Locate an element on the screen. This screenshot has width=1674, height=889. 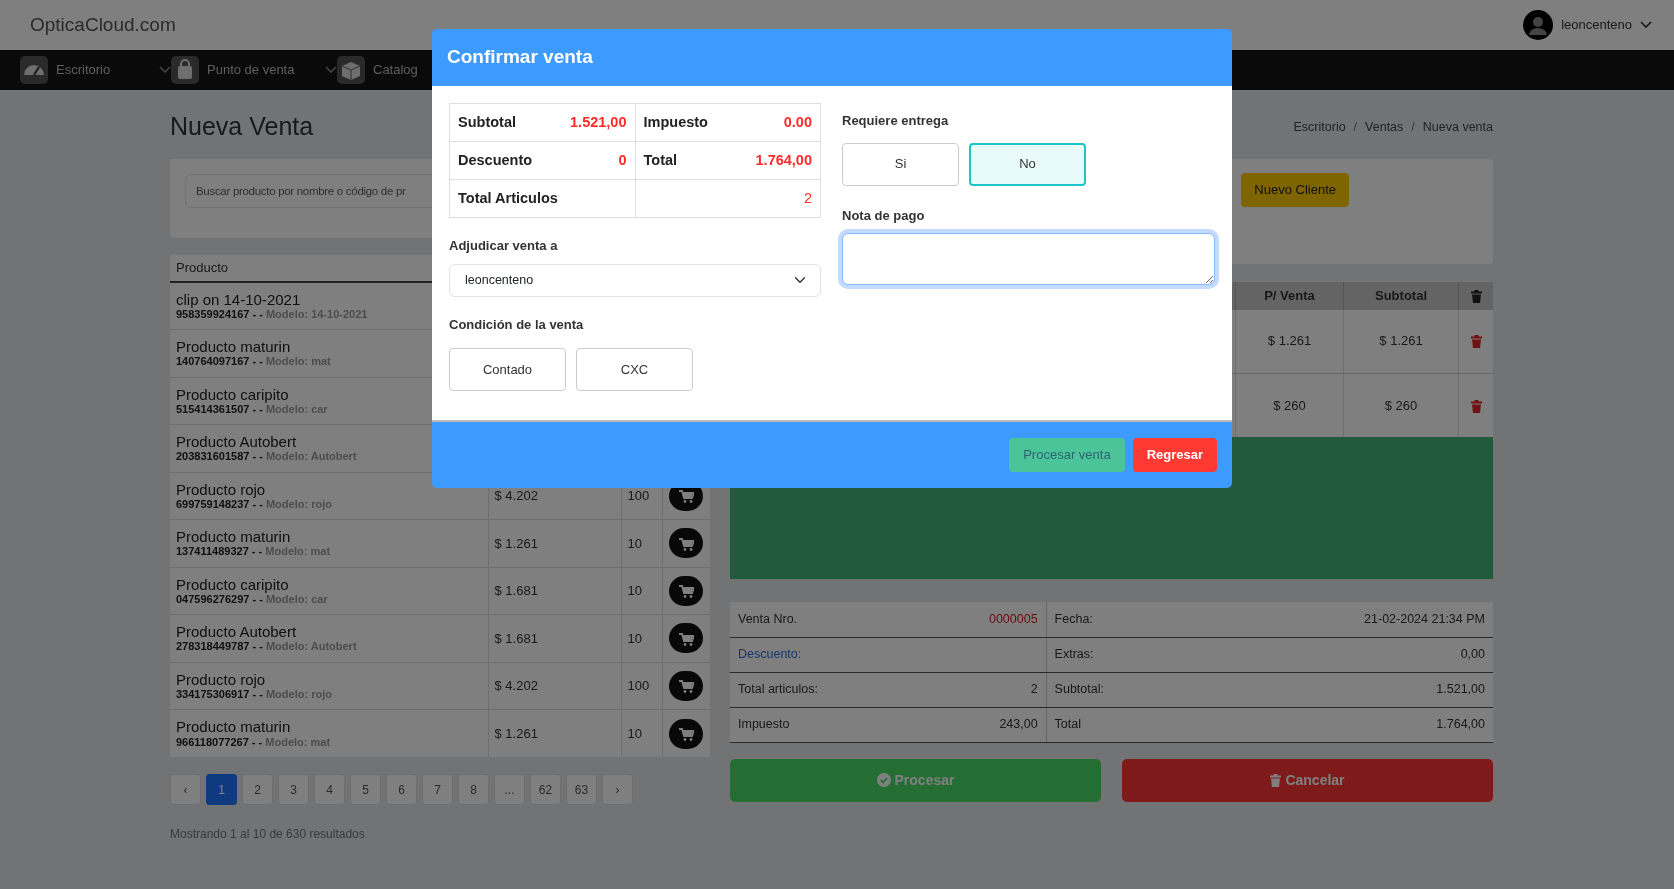
product-code: 966118077267 - - is located at coordinates (219, 741).